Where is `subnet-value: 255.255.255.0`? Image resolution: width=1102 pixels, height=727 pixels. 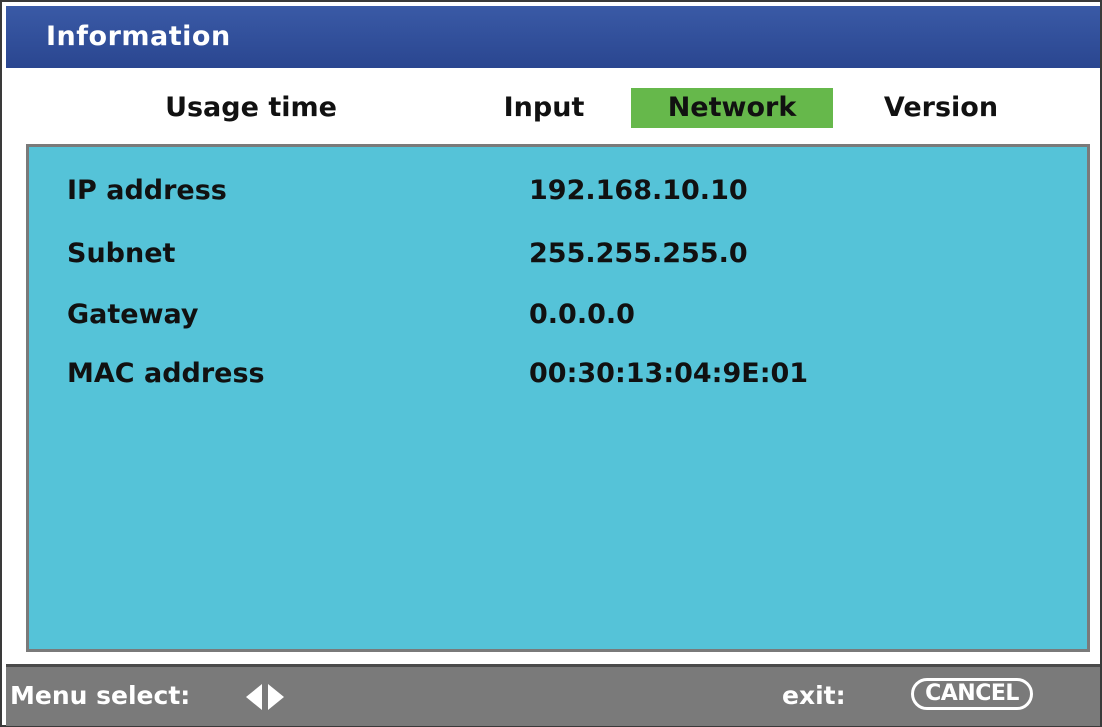 subnet-value: 255.255.255.0 is located at coordinates (638, 253).